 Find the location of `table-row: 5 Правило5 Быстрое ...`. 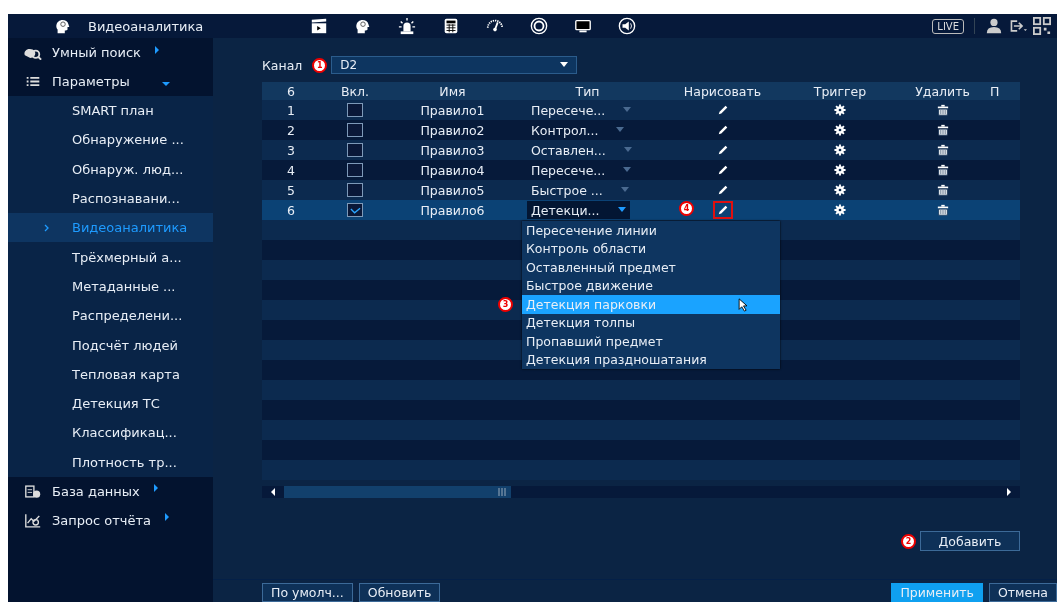

table-row: 5 Правило5 Быстрое ... is located at coordinates (641, 190).